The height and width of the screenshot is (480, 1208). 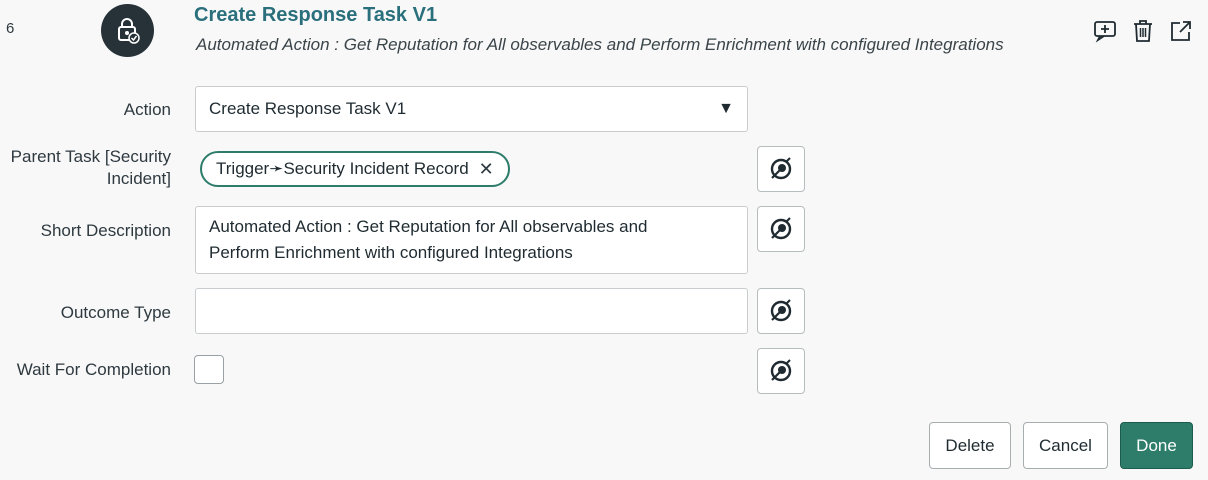 What do you see at coordinates (1065, 445) in the screenshot?
I see `cancel-button: Cancel` at bounding box center [1065, 445].